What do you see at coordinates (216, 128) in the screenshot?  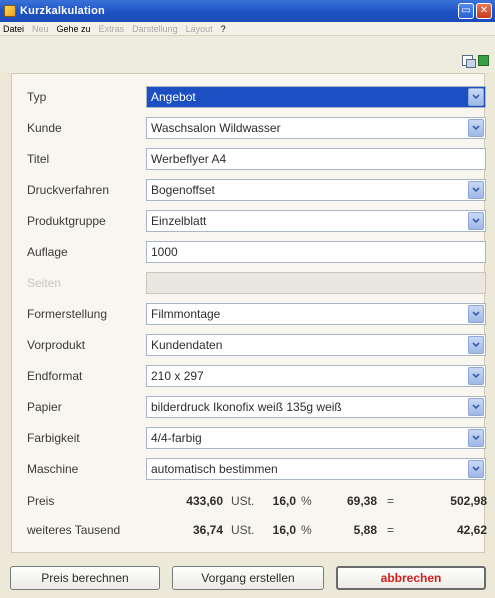 I see `kunde-value: Waschsalon Wildwasser` at bounding box center [216, 128].